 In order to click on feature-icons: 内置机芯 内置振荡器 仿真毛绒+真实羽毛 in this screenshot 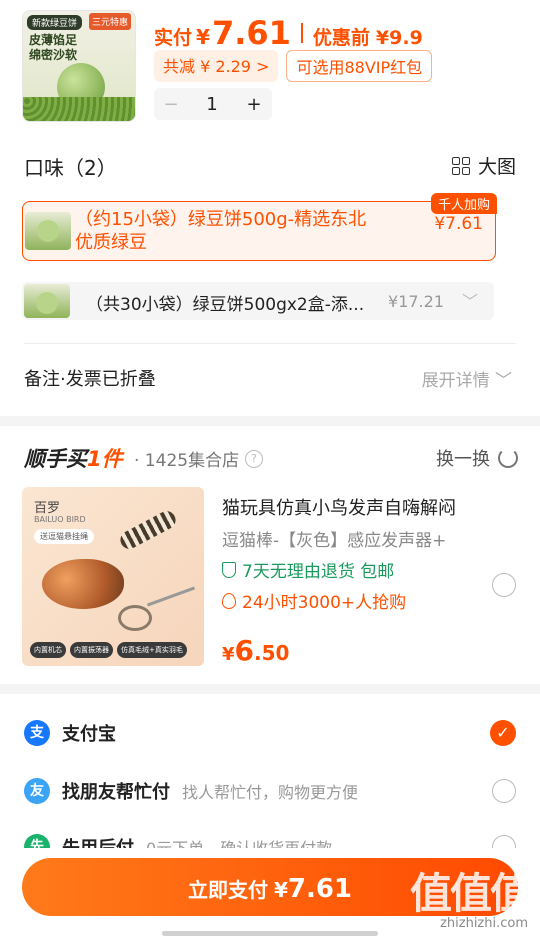, I will do `click(108, 650)`.